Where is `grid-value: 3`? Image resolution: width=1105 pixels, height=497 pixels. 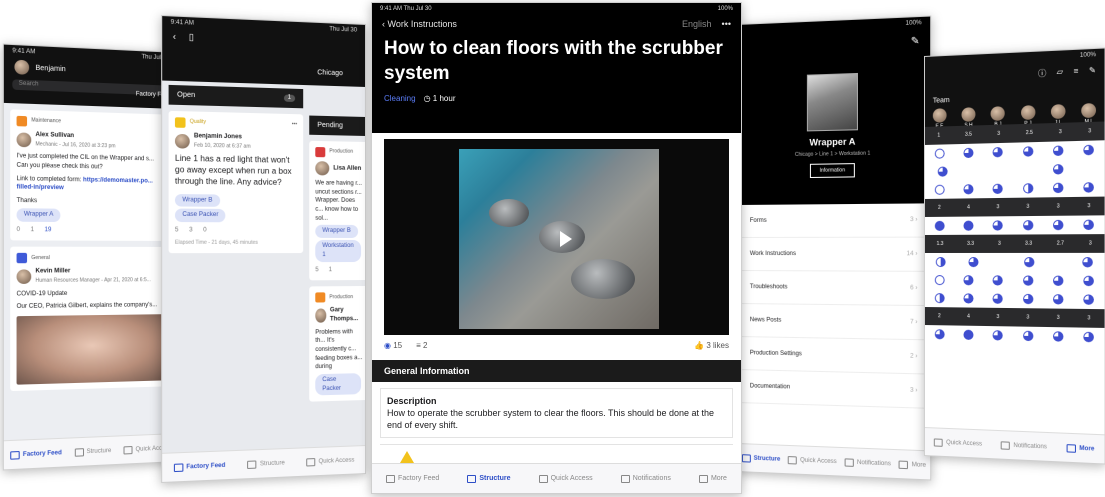
grid-value: 3 is located at coordinates (1090, 131).